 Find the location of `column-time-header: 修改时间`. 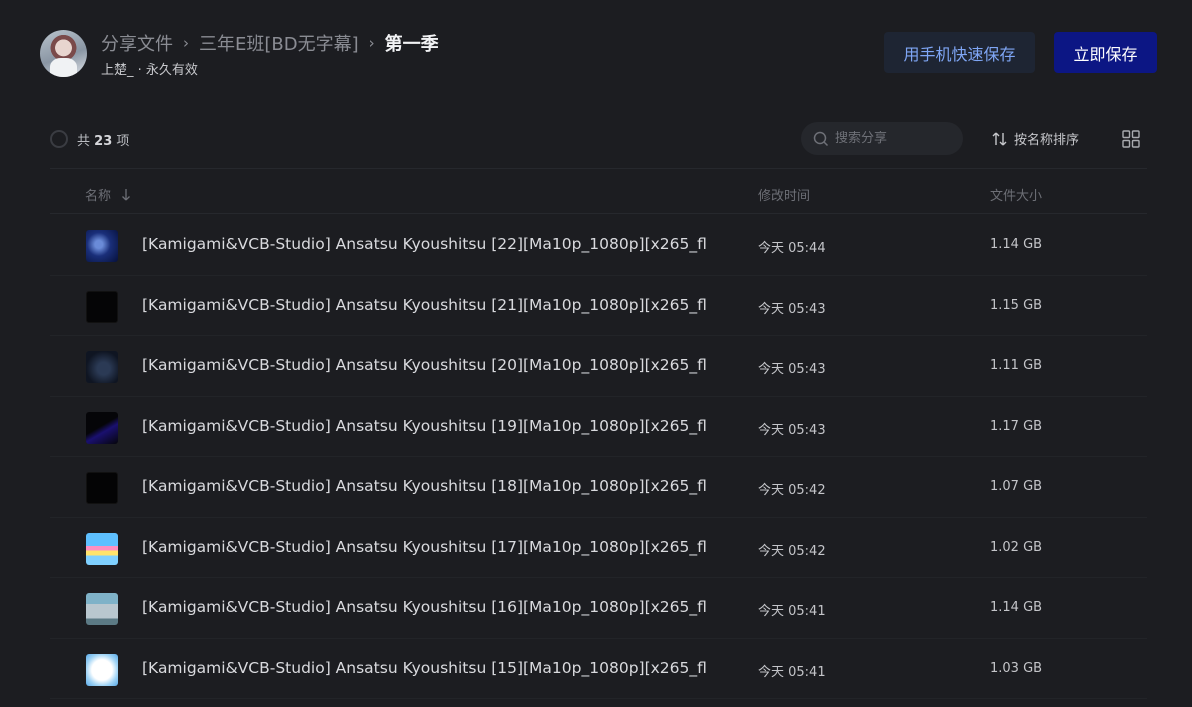

column-time-header: 修改时间 is located at coordinates (784, 194).